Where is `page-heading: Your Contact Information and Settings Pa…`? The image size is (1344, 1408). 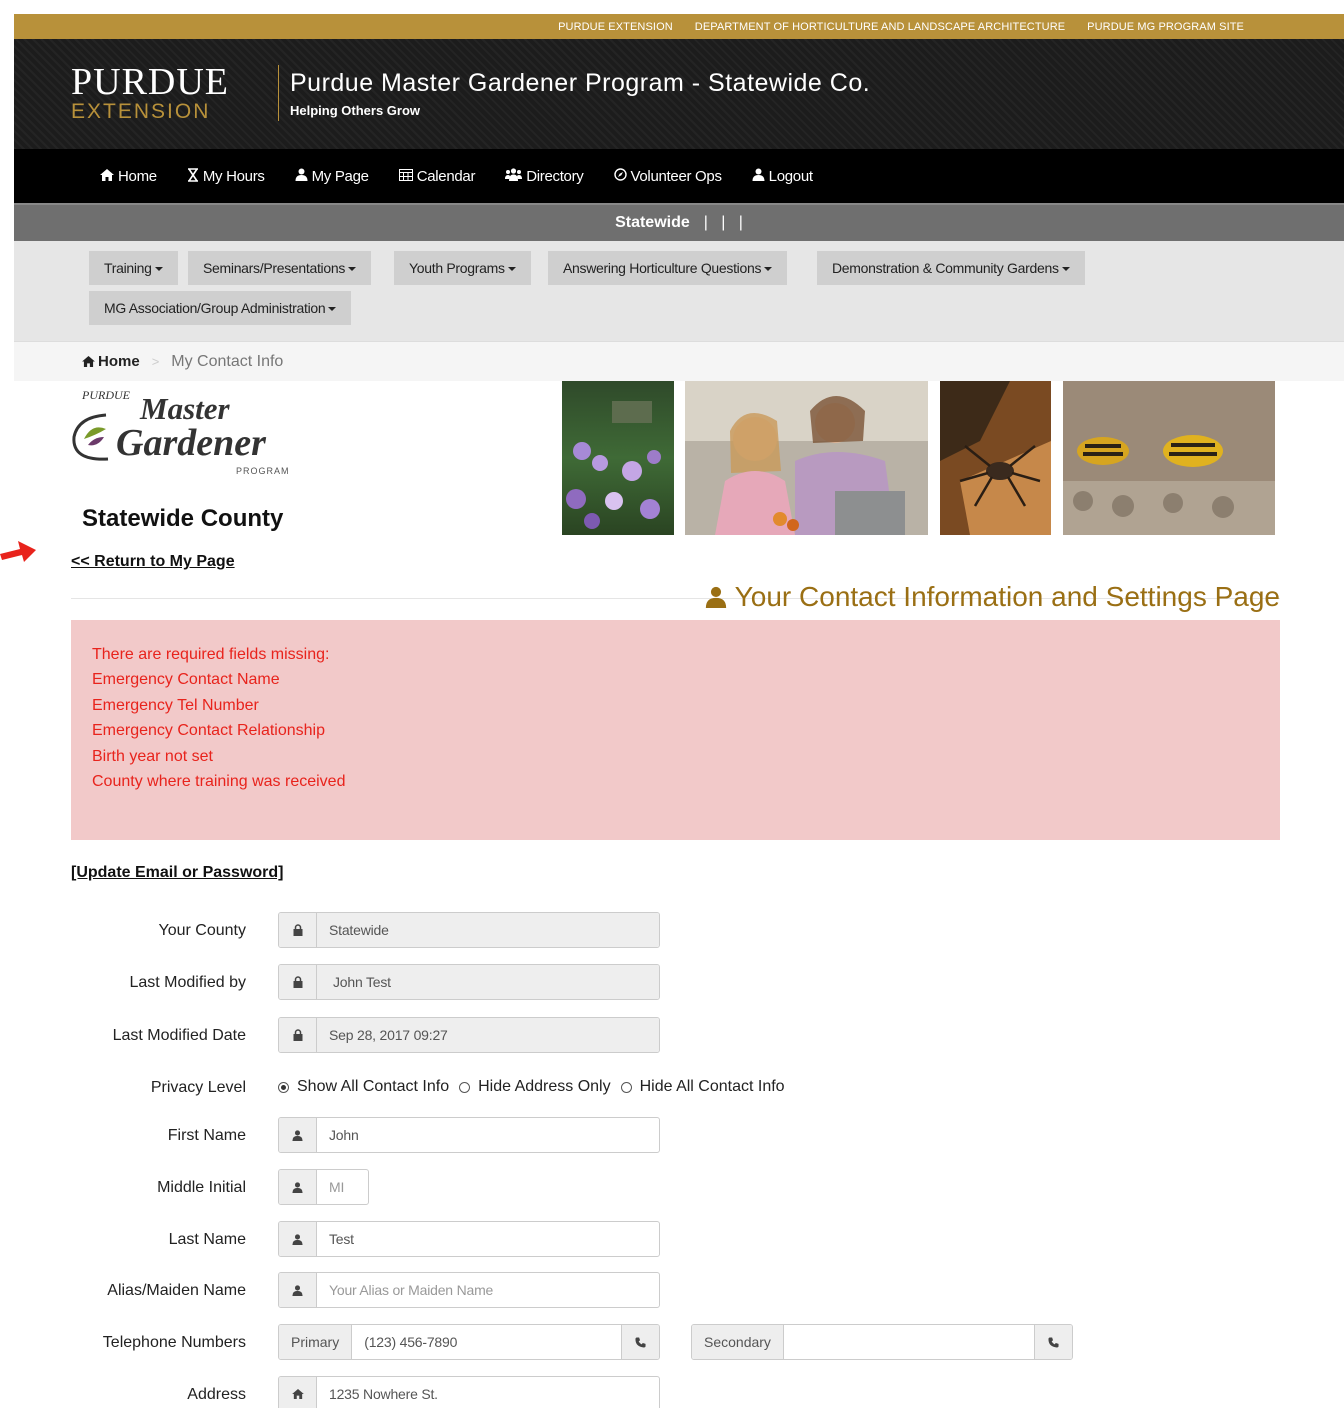 page-heading: Your Contact Information and Settings Pa… is located at coordinates (992, 597).